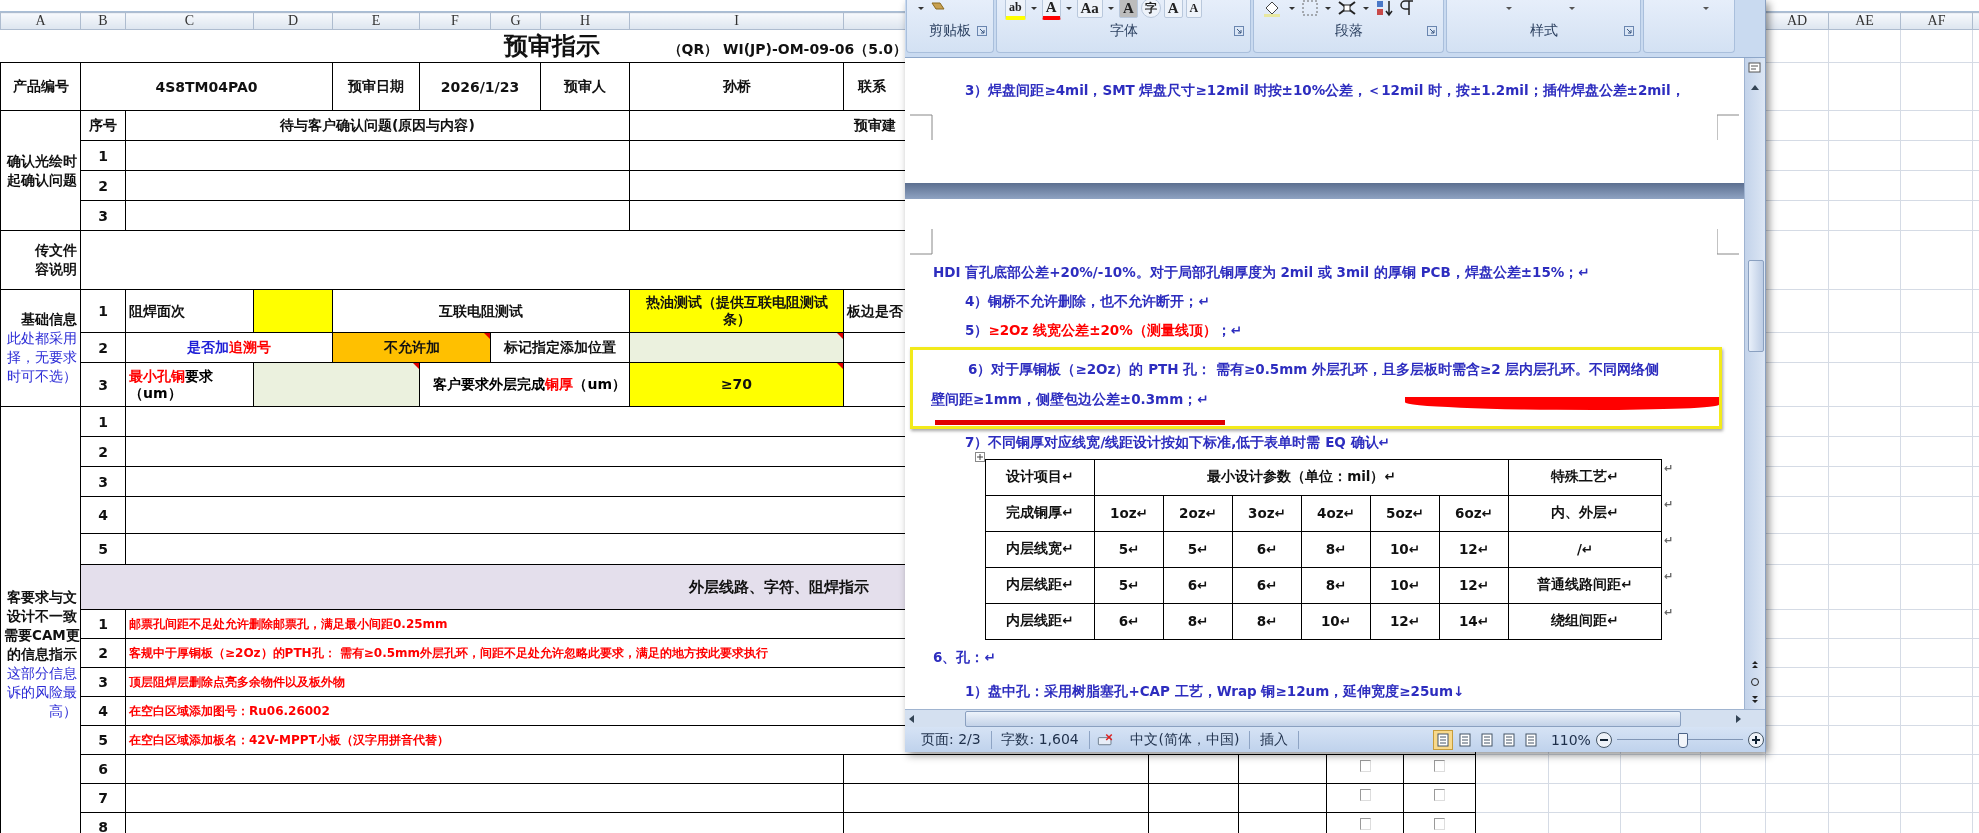 This screenshot has height=833, width=1979. What do you see at coordinates (1405, 513) in the screenshot?
I see `table-cell: 5oz↵` at bounding box center [1405, 513].